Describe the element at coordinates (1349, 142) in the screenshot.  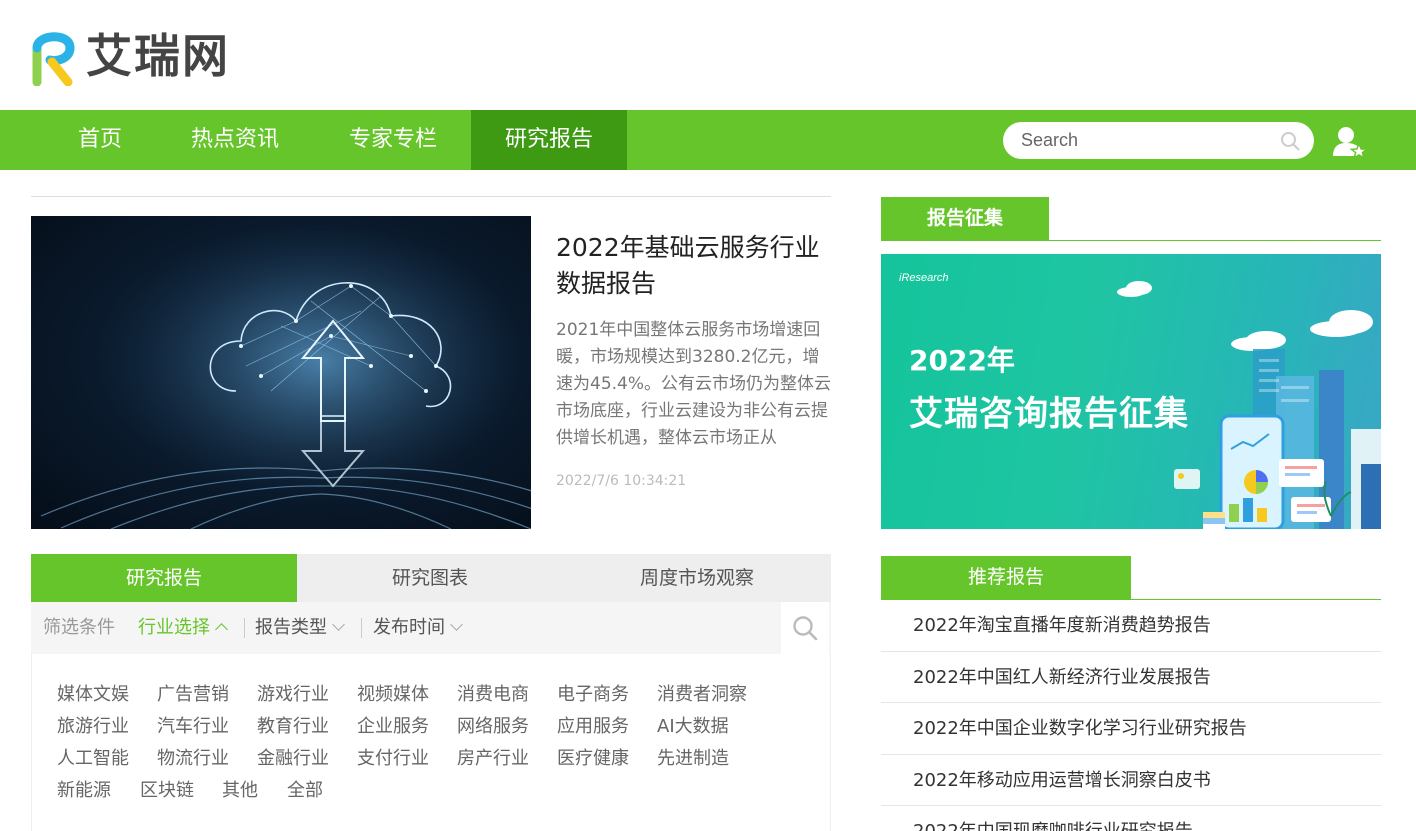
I see `user-icon` at that location.